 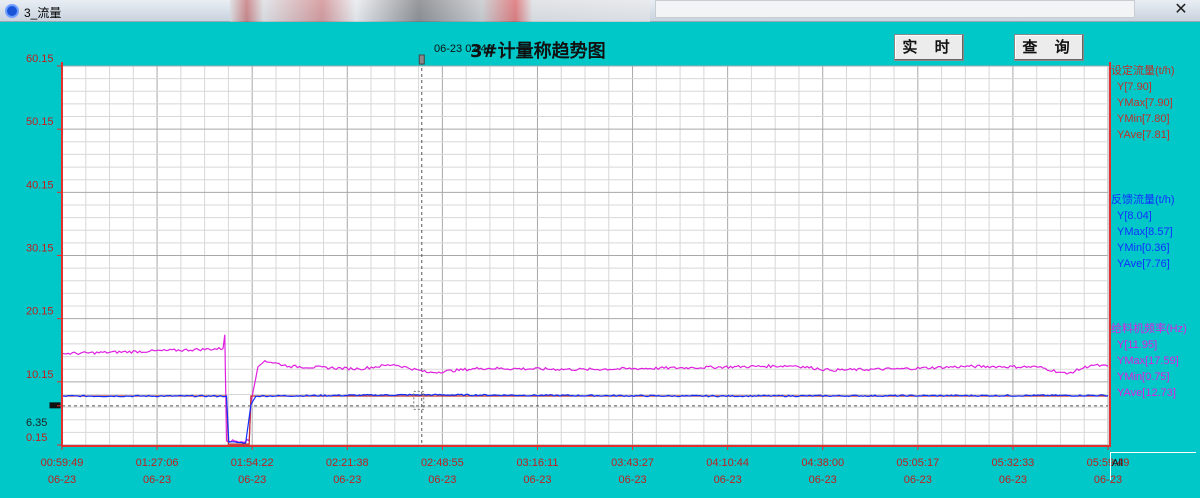 What do you see at coordinates (40, 59) in the screenshot?
I see `y-tick-label: 60.15` at bounding box center [40, 59].